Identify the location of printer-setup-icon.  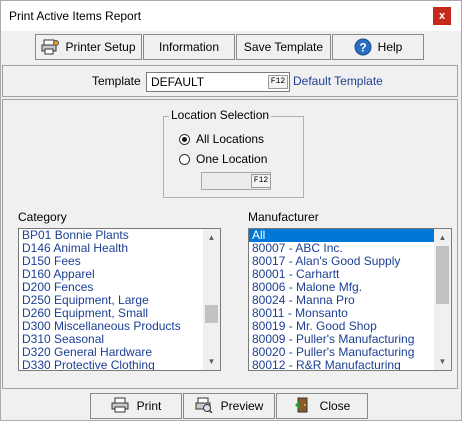
(50, 47).